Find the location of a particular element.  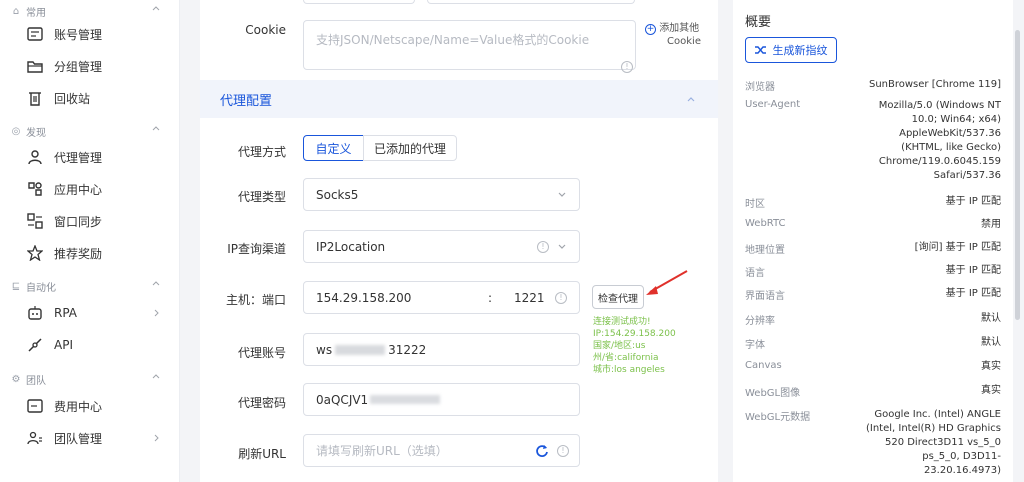

mode-custom-tab: 自定义 is located at coordinates (333, 148).